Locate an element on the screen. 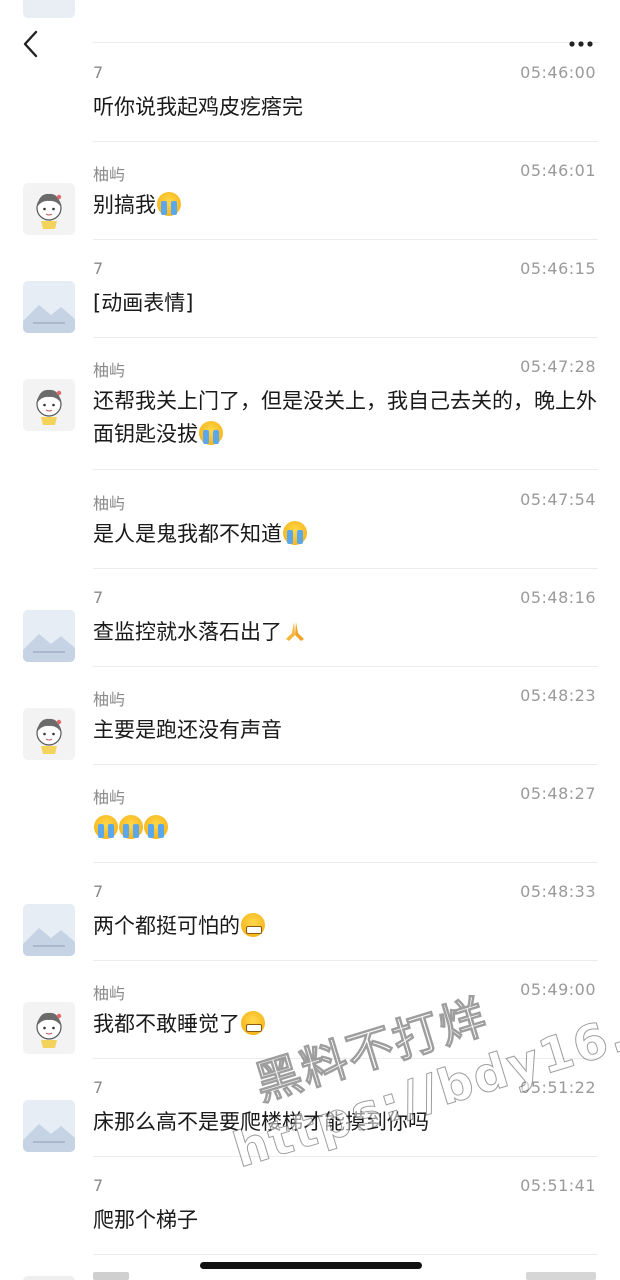 The image size is (620, 1280). message-text-content: 两个都挺可怕的 is located at coordinates (166, 926).